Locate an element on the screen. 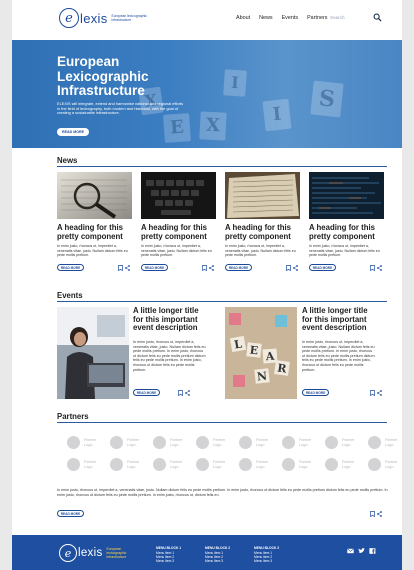 The height and width of the screenshot is (570, 414). event-tile-letter: E is located at coordinates (254, 351).